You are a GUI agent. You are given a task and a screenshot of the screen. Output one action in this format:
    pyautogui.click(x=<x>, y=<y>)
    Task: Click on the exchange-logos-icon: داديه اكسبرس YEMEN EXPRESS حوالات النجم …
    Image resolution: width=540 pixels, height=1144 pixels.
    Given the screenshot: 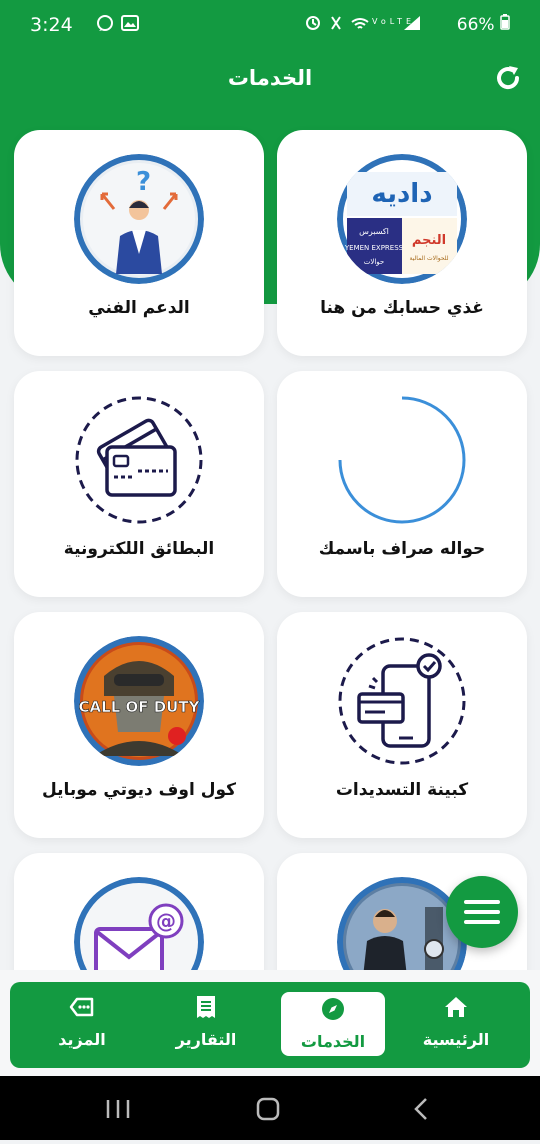 What is the action you would take?
    pyautogui.click(x=402, y=219)
    